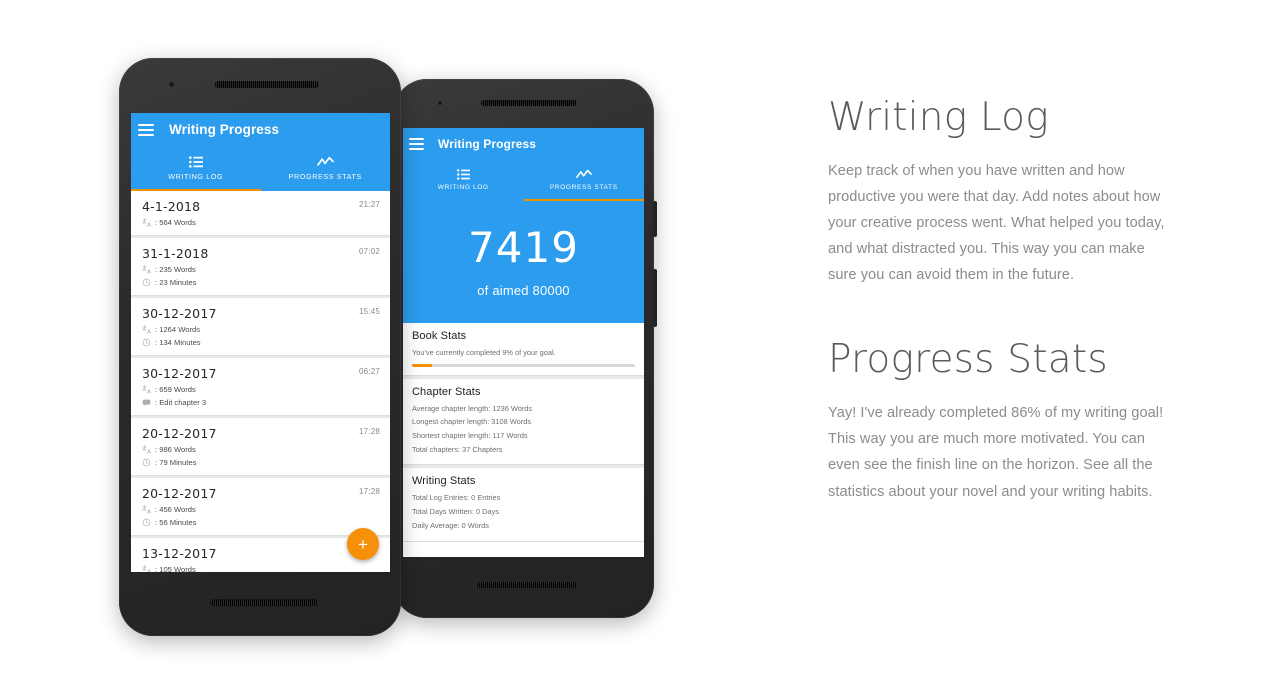 The width and height of the screenshot is (1280, 695). Describe the element at coordinates (325, 176) in the screenshot. I see `tab-label-progress-stats-left: Progress Stats` at that location.